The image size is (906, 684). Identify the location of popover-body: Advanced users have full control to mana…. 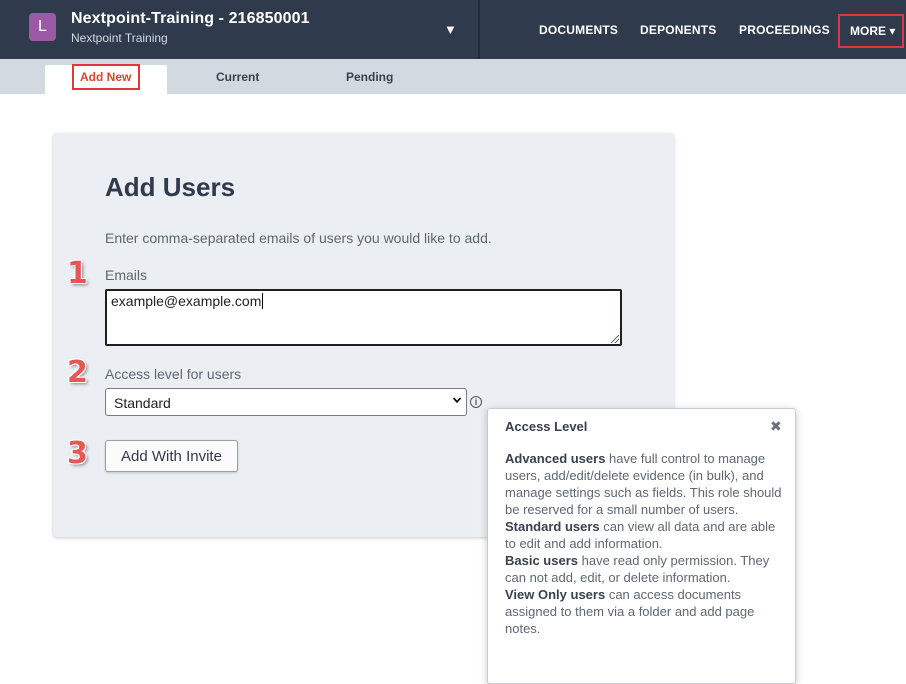
(646, 543).